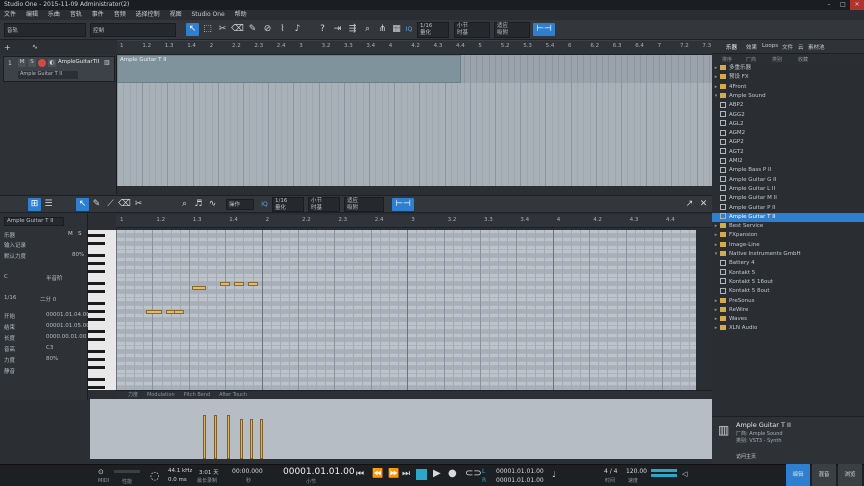 Image resolution: width=864 pixels, height=486 pixels. What do you see at coordinates (297, 29) in the screenshot?
I see `listen-tool-icon: ♪` at bounding box center [297, 29].